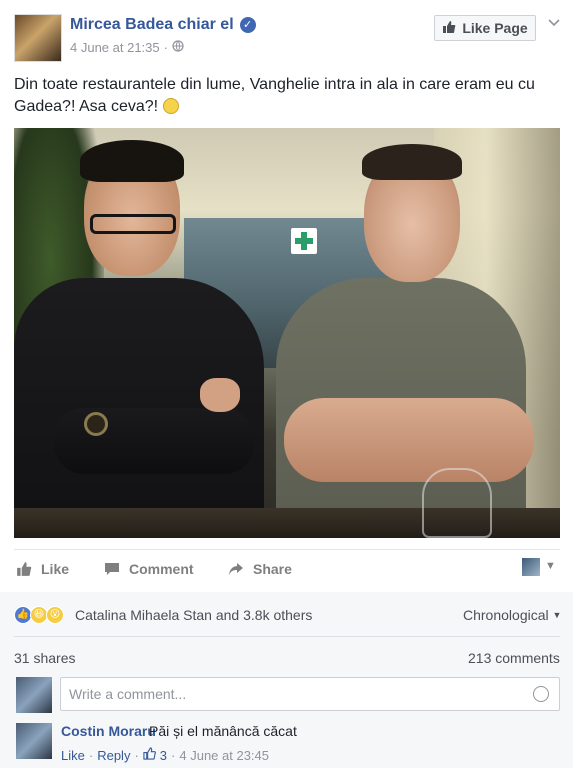 This screenshot has height=768, width=573. Describe the element at coordinates (457, 503) in the screenshot. I see `wine-glass` at that location.